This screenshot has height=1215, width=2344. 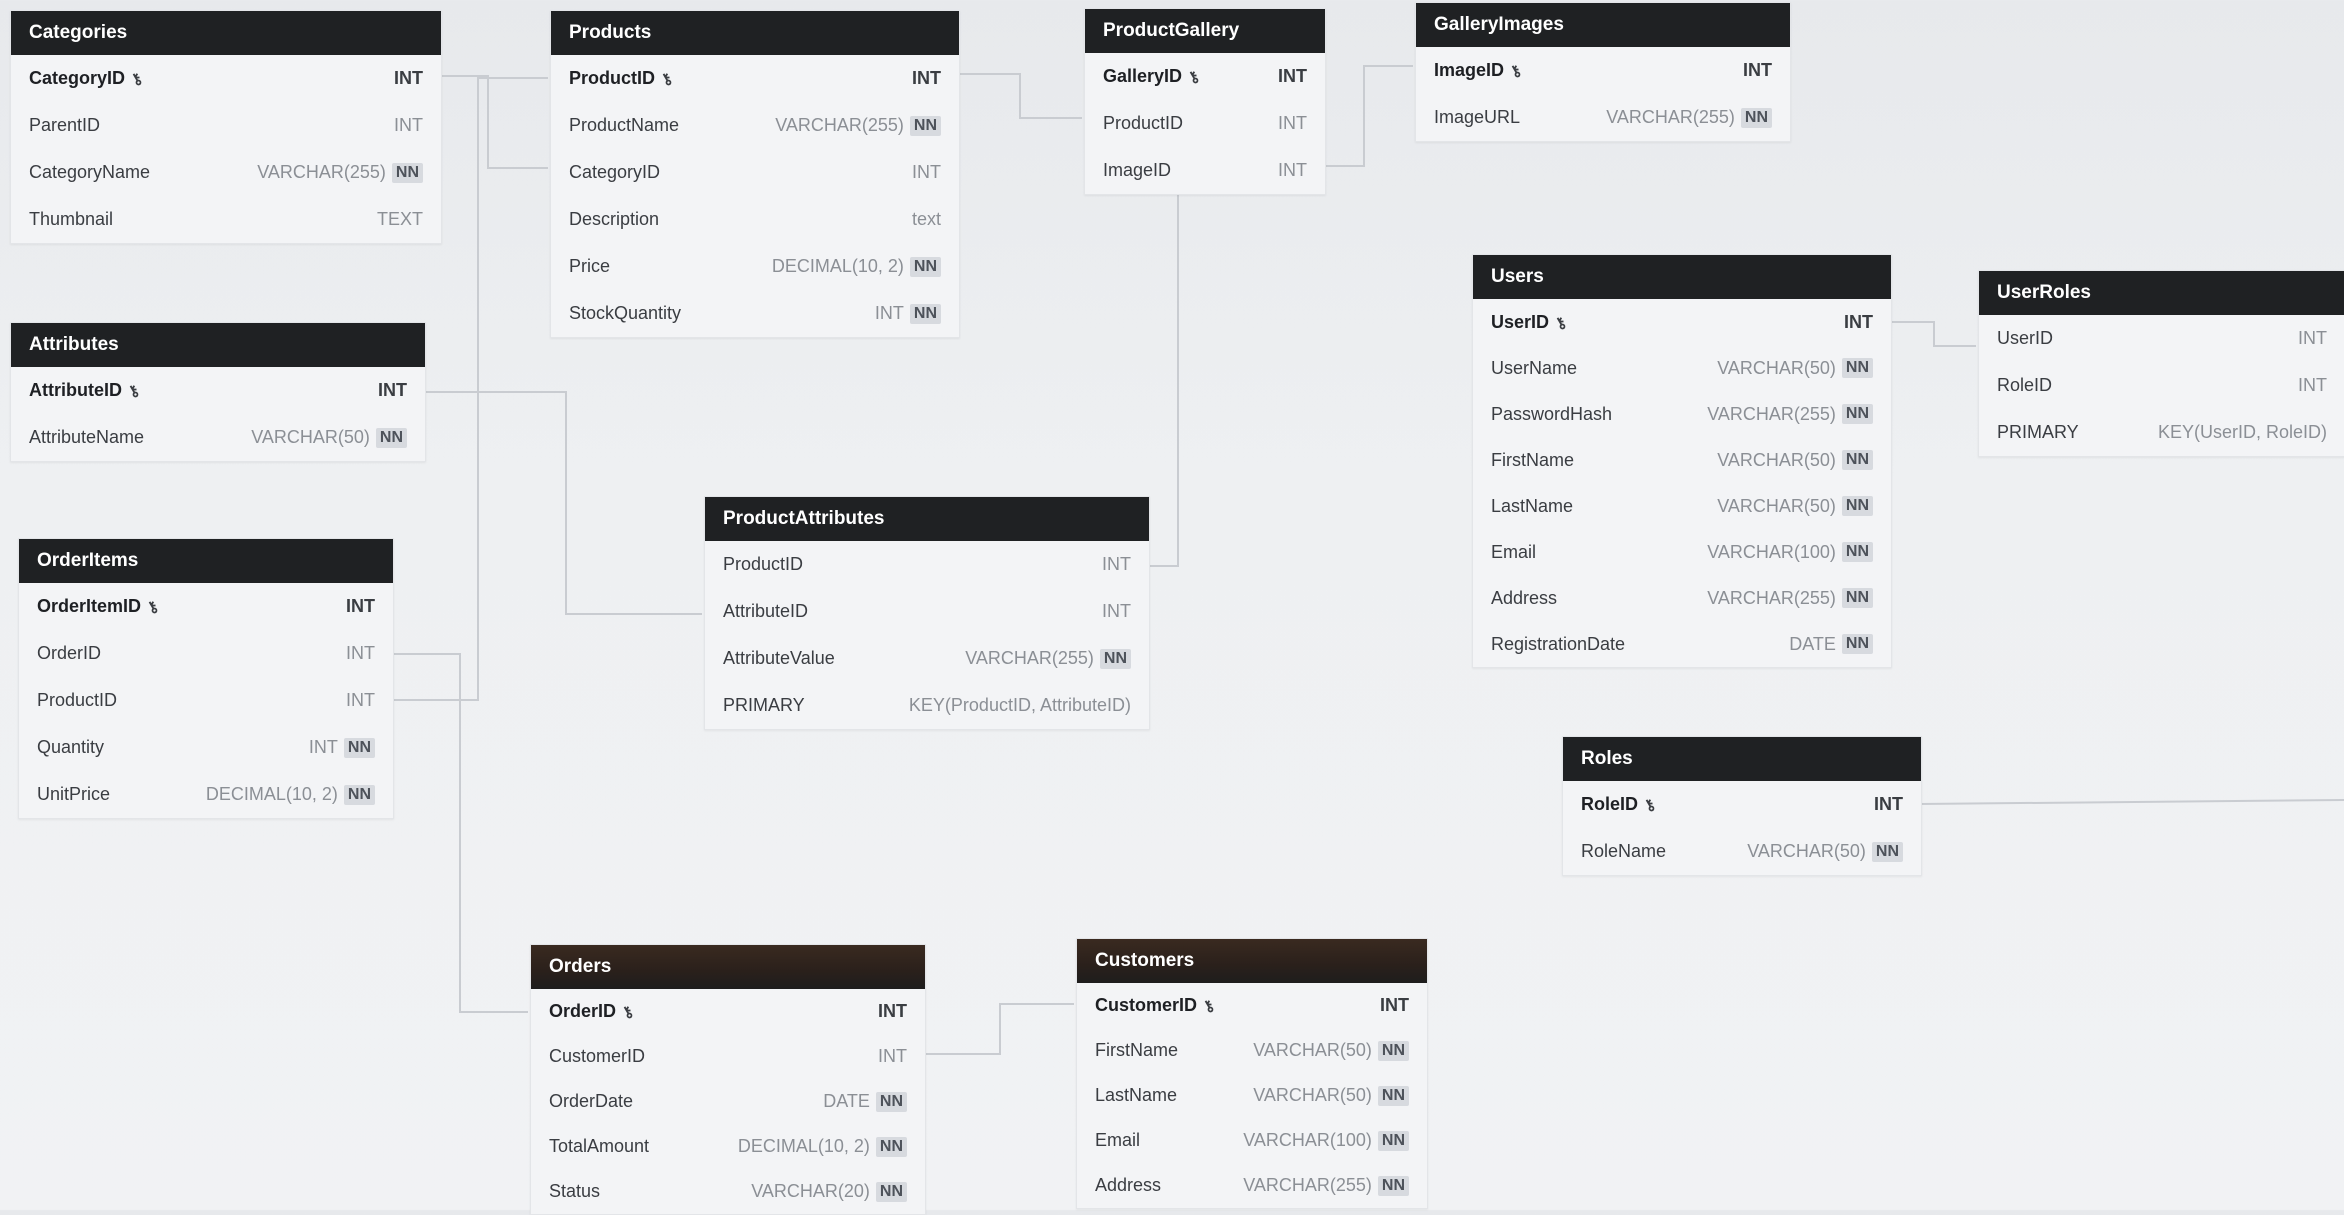 What do you see at coordinates (1252, 1005) in the screenshot?
I see `column-row: CustomerID ⚷ INT` at bounding box center [1252, 1005].